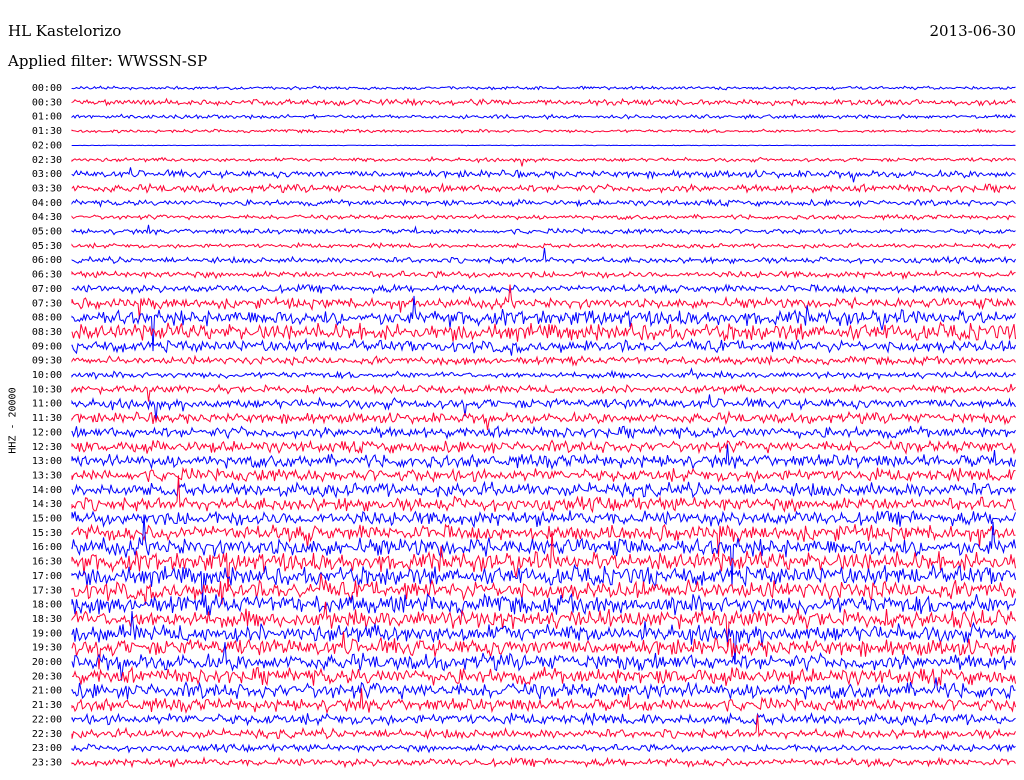  Describe the element at coordinates (47, 174) in the screenshot. I see `row-time-label: 03:00` at that location.